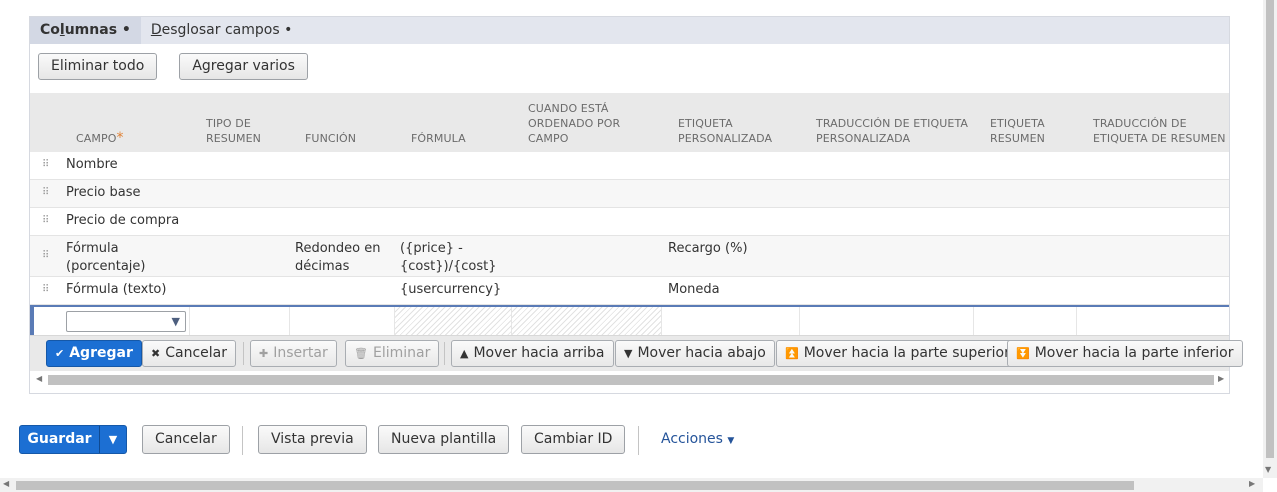  I want to click on table-row: ⠿ Precio base, so click(629, 194).